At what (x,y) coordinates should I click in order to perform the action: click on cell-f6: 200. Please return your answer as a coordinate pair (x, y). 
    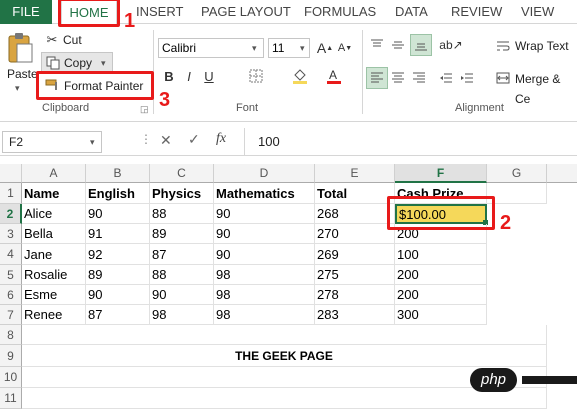
    Looking at the image, I should click on (441, 295).